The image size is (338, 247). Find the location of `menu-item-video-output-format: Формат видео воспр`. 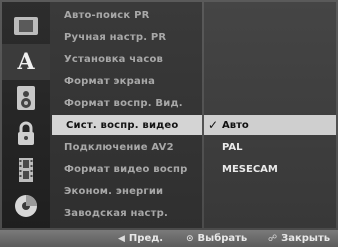

menu-item-video-output-format: Формат видео воспр is located at coordinates (126, 169).